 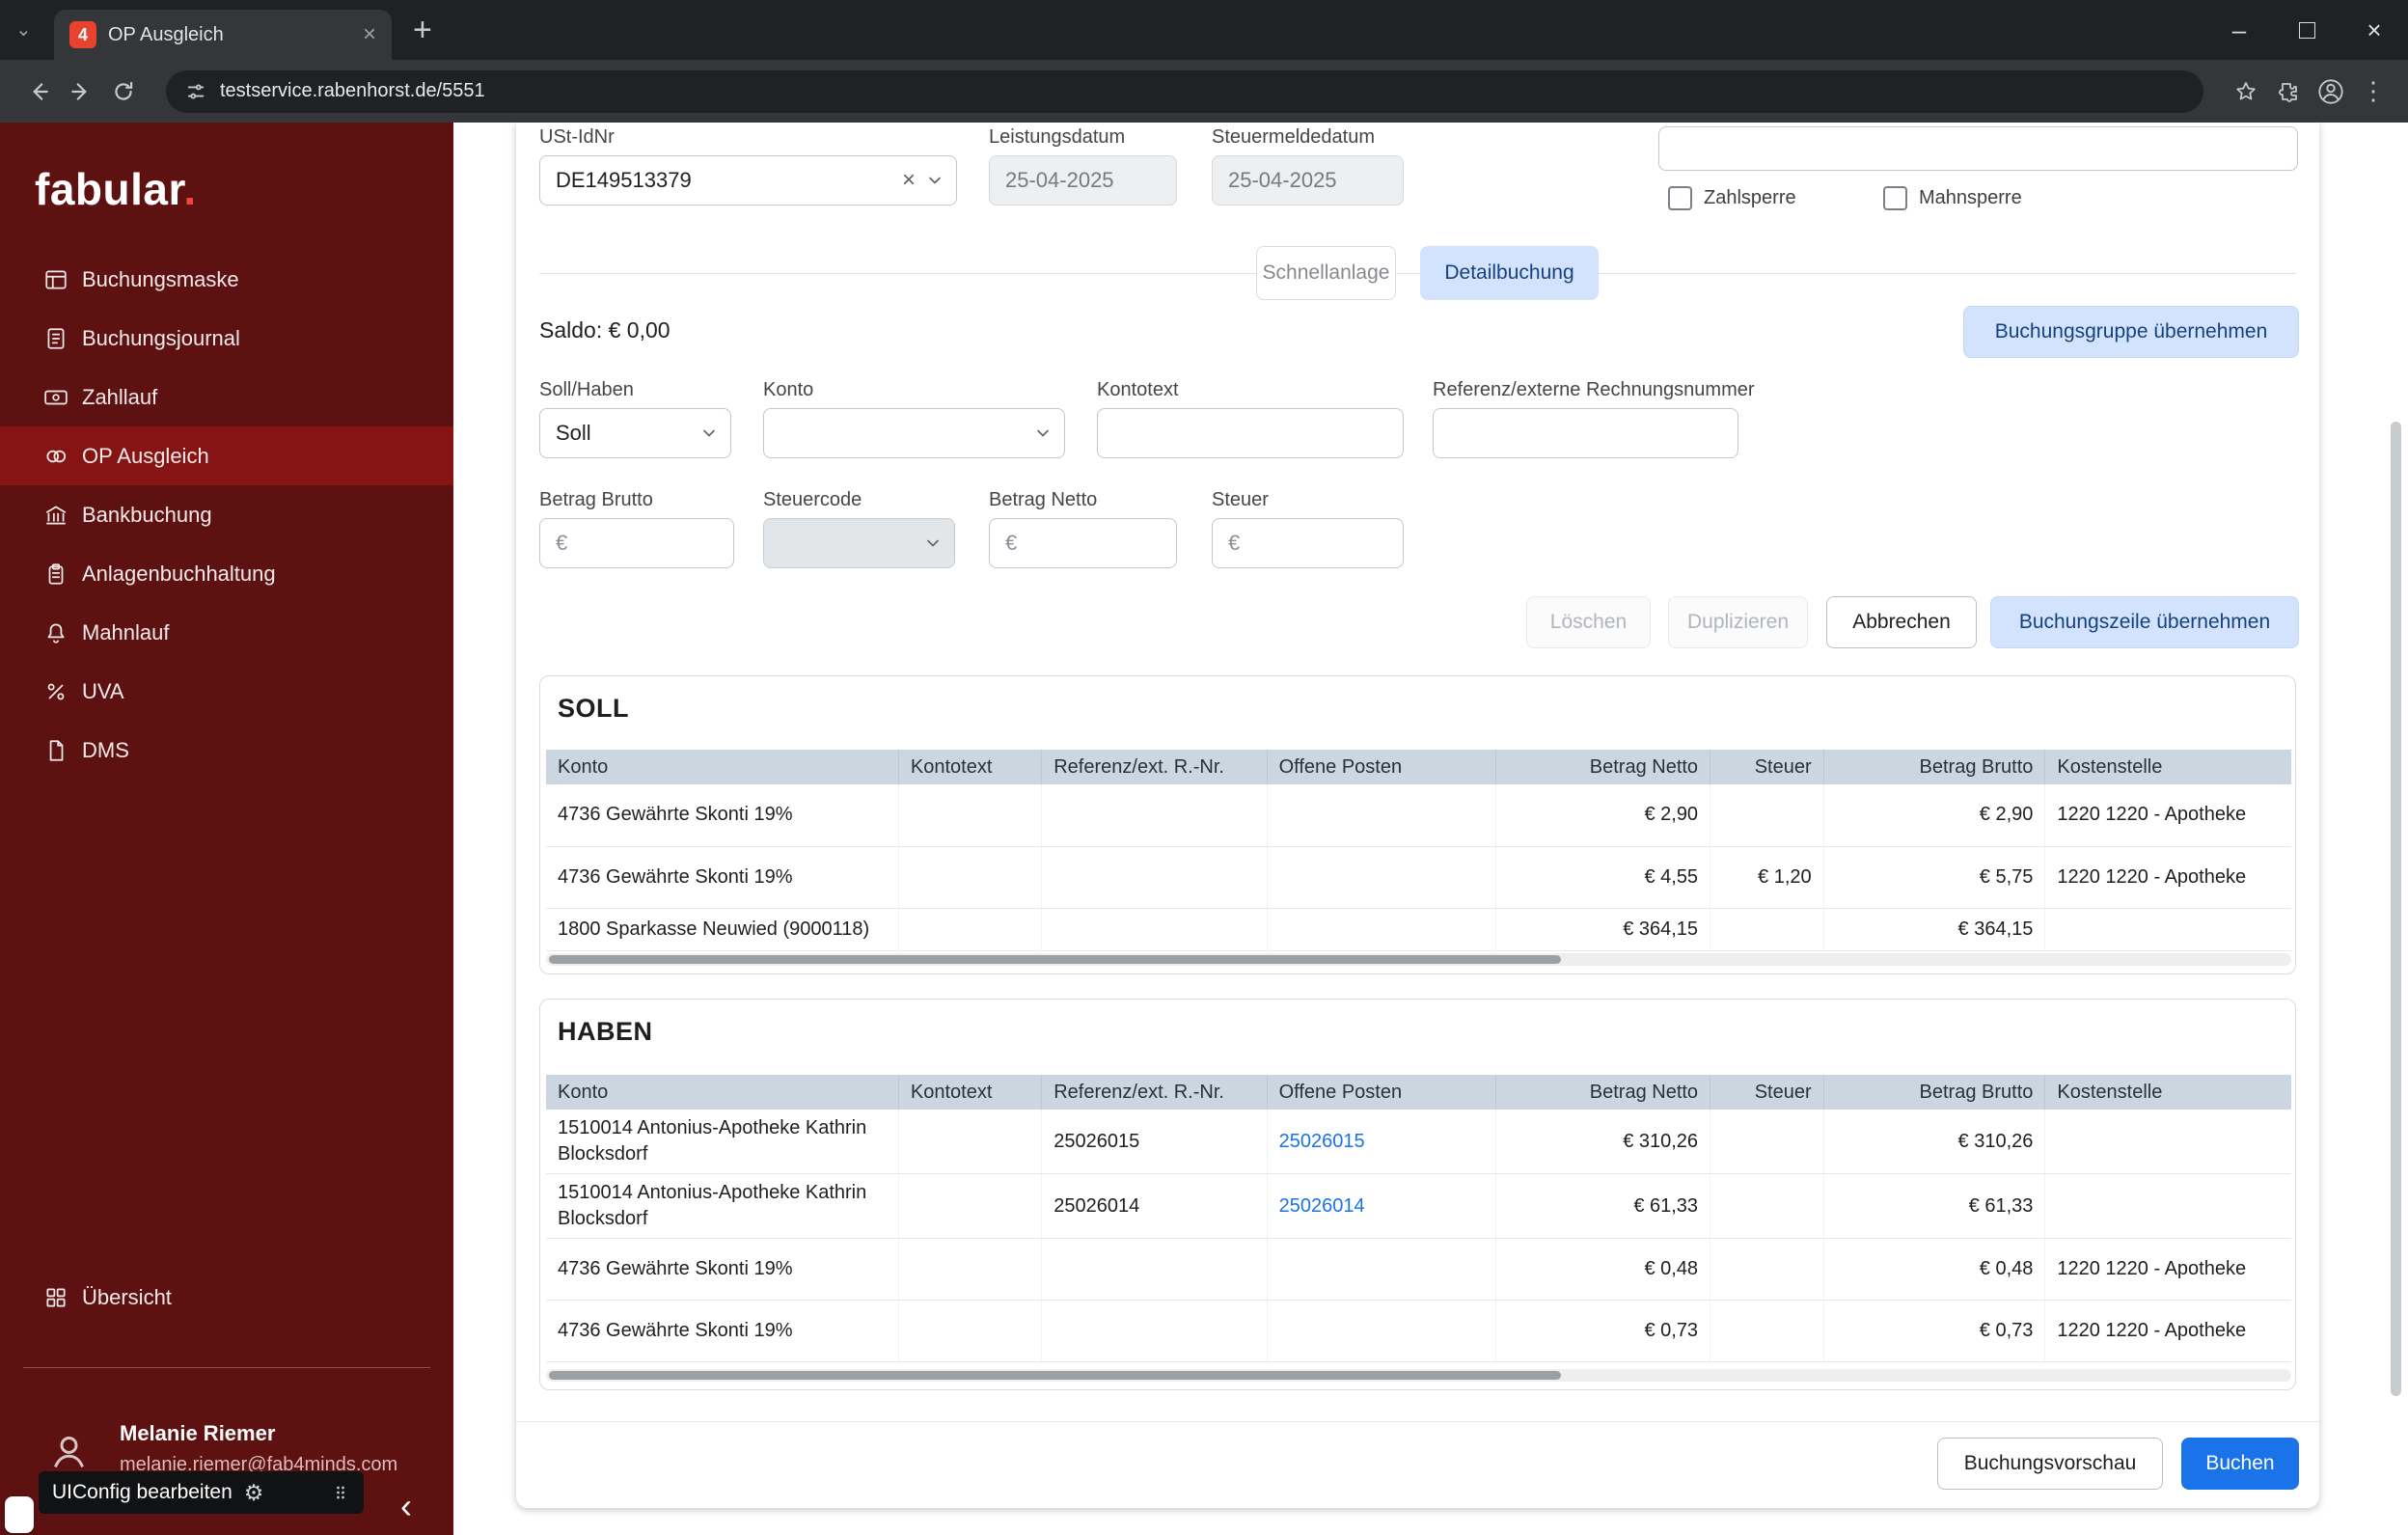 What do you see at coordinates (226, 750) in the screenshot?
I see `sidebar-item-dms: DMS` at bounding box center [226, 750].